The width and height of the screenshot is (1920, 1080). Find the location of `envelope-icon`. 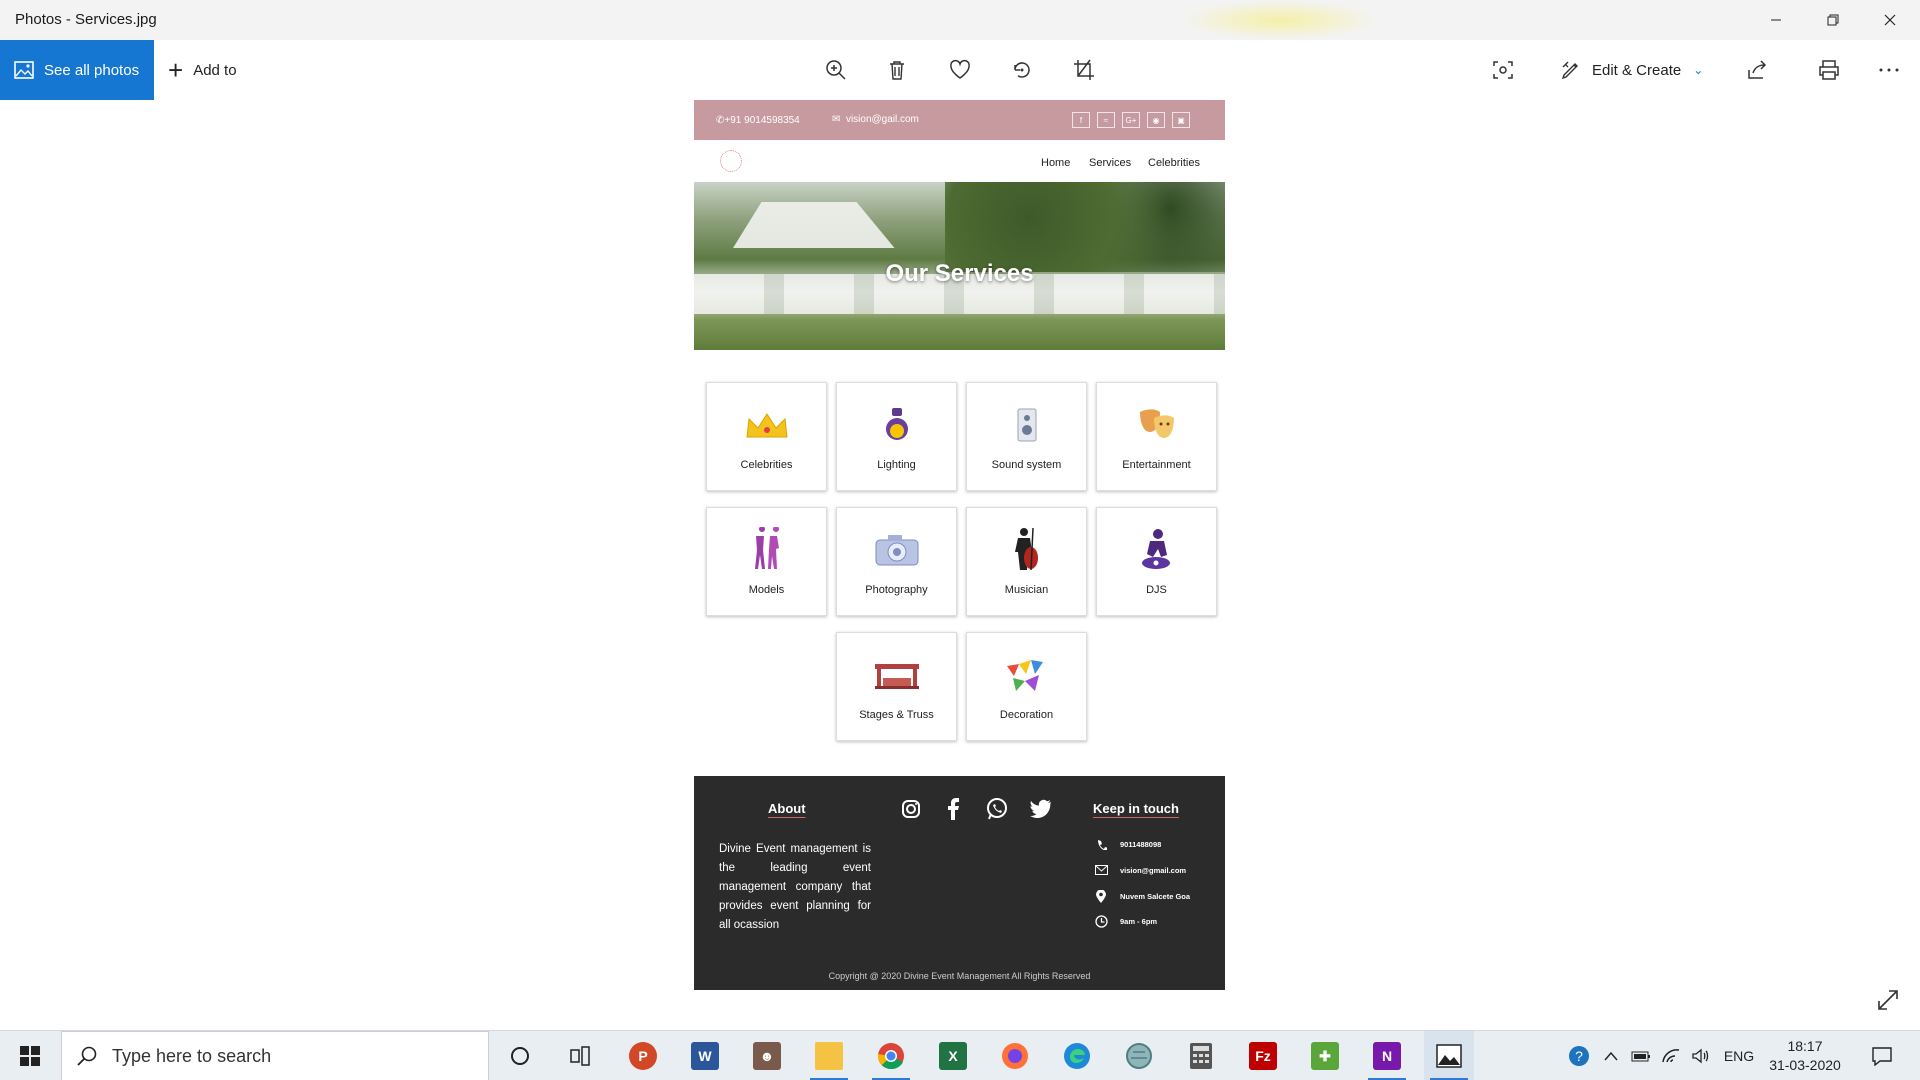

envelope-icon is located at coordinates (1101, 870).